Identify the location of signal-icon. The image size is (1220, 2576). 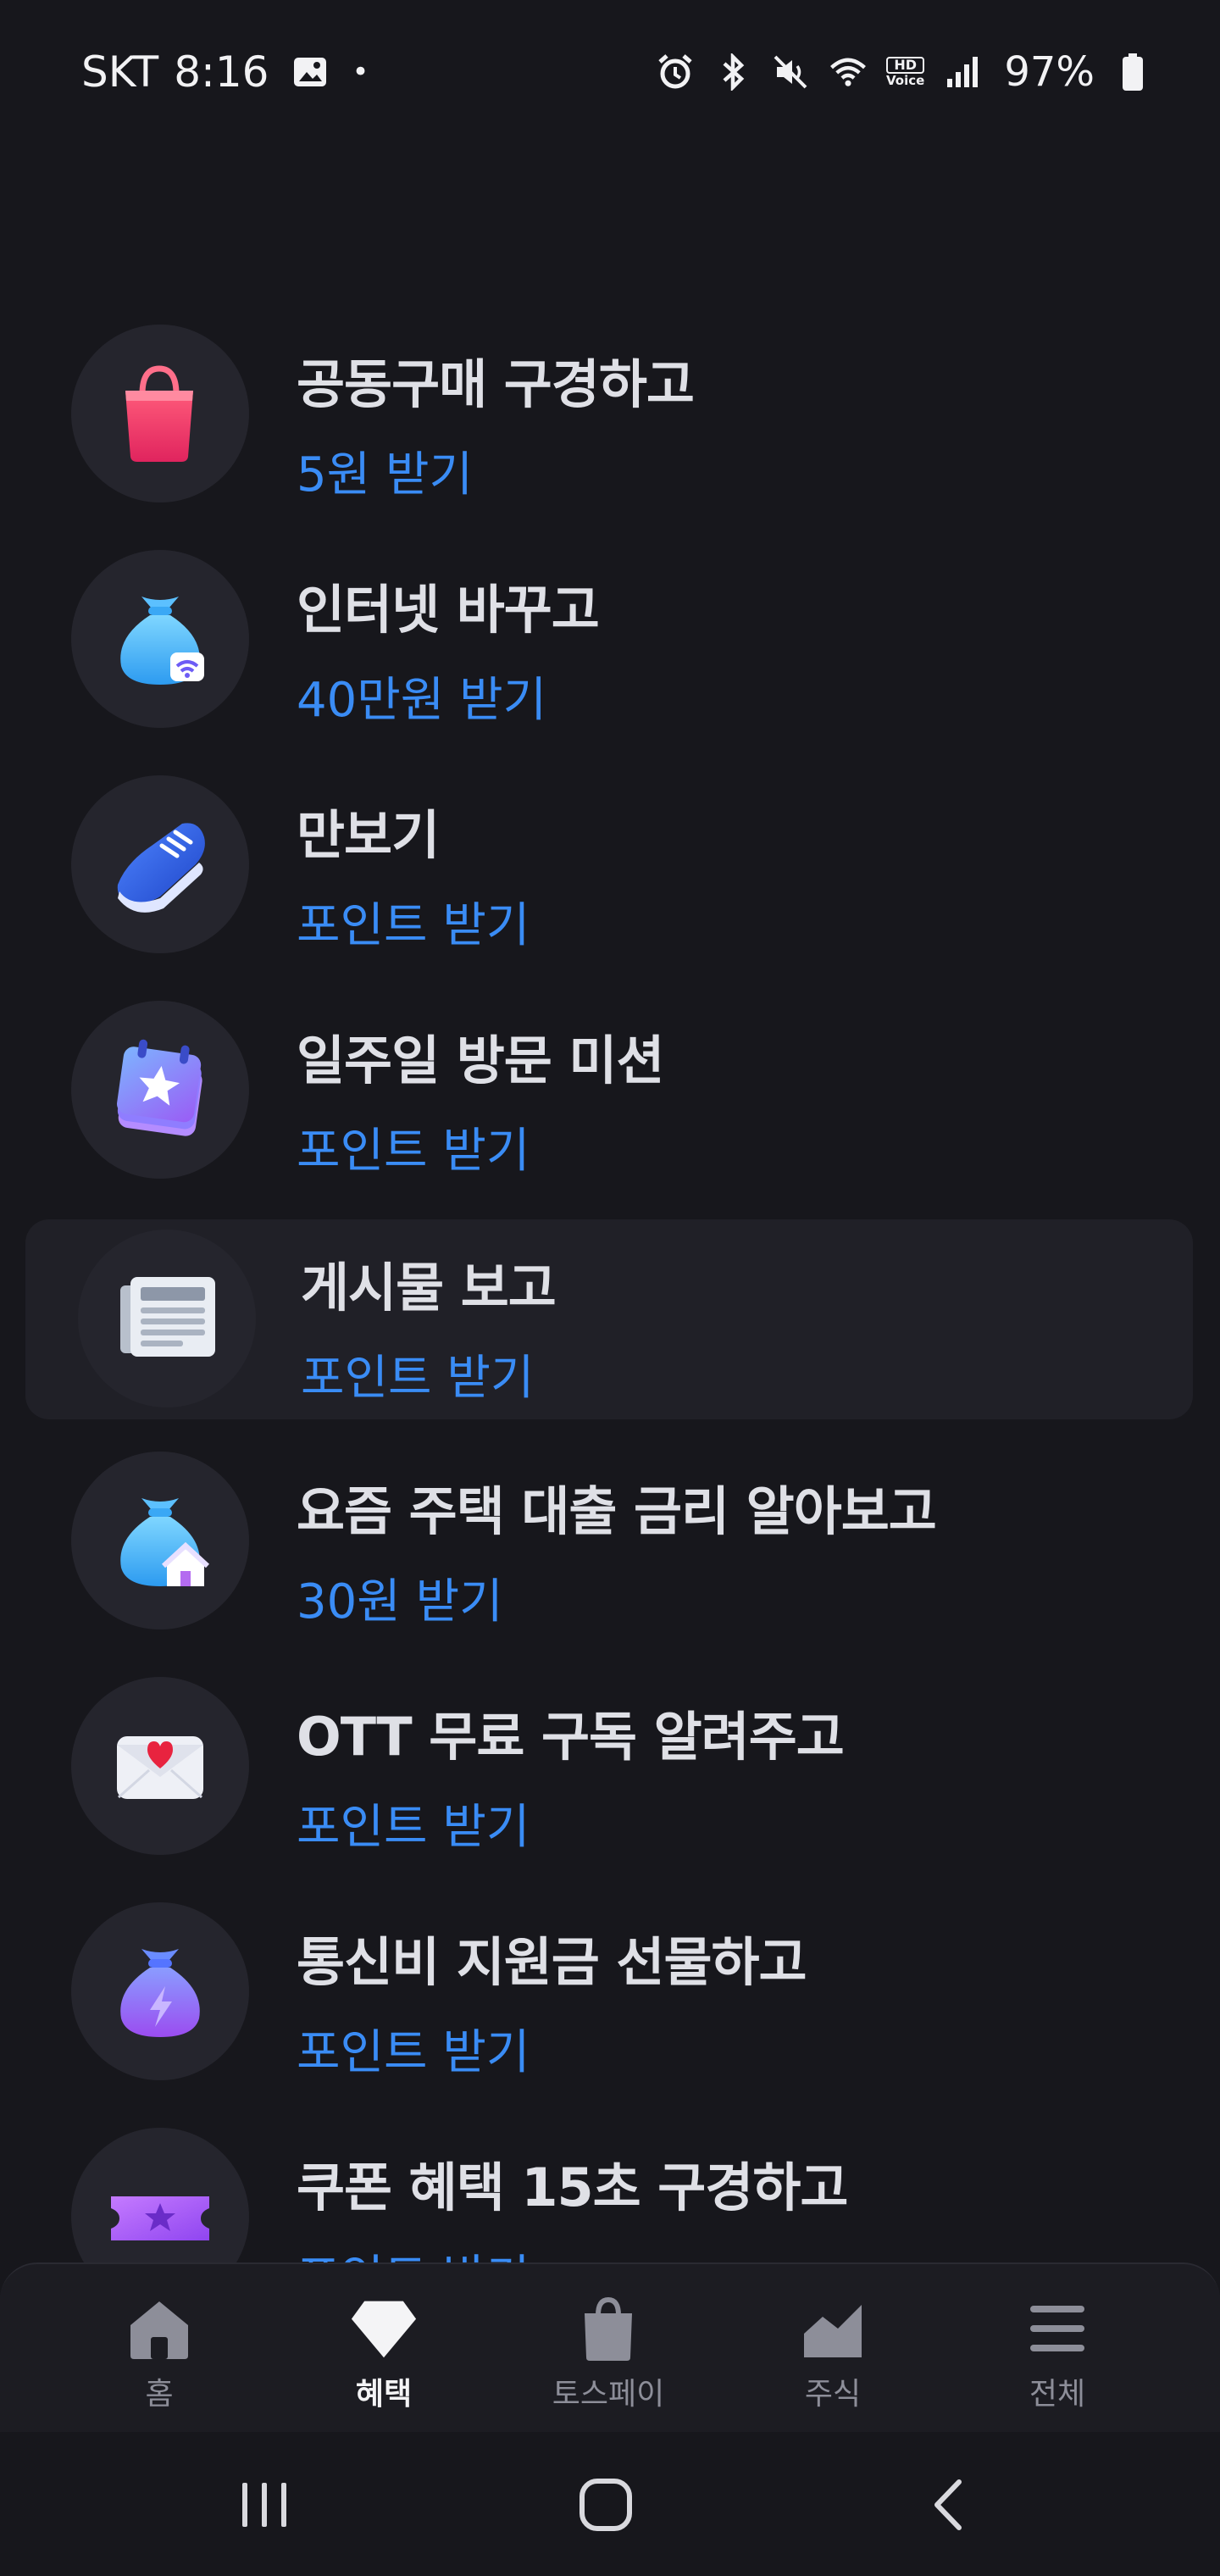
(962, 72).